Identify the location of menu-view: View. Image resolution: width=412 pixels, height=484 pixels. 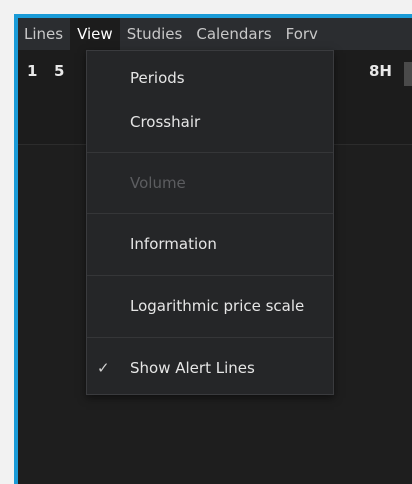
(95, 34).